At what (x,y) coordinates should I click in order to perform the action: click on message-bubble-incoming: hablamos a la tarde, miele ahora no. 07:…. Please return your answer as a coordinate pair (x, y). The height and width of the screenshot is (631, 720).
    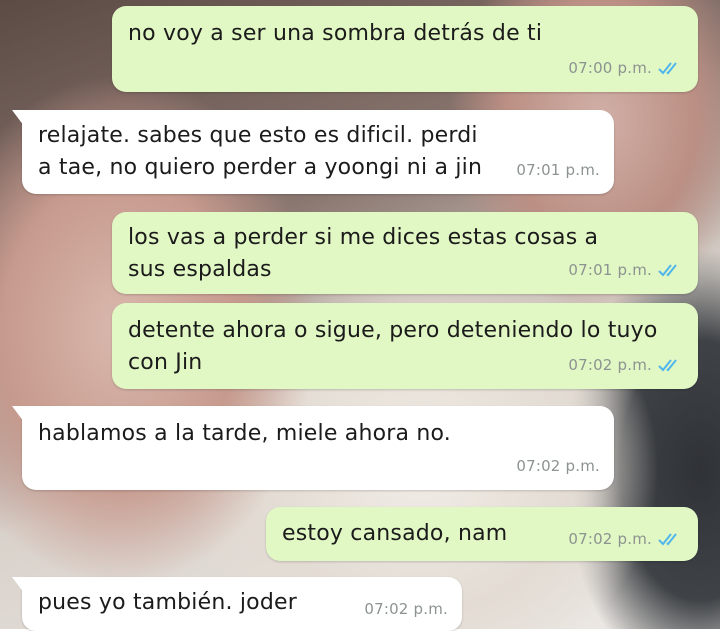
    Looking at the image, I should click on (313, 448).